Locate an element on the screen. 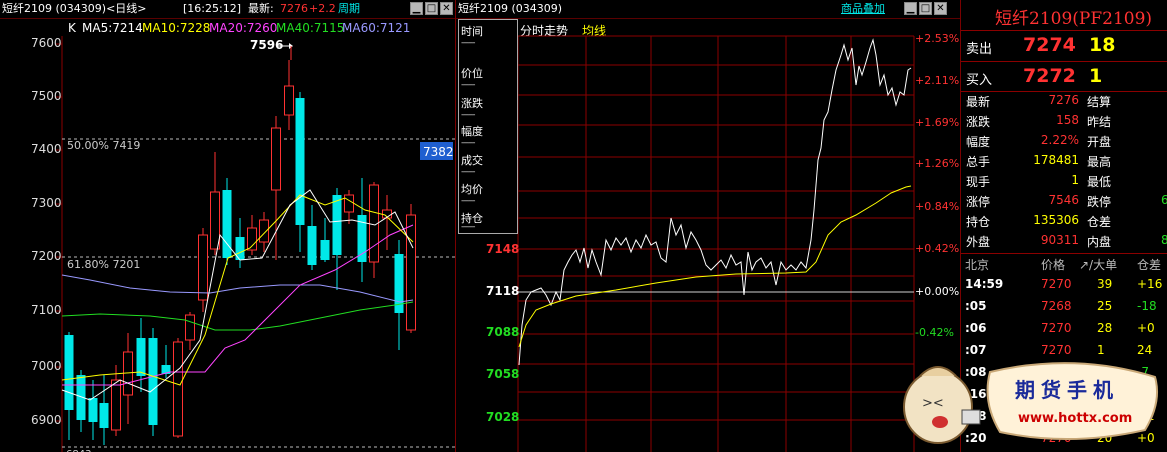  quote-value: 7276 is located at coordinates (1063, 100).